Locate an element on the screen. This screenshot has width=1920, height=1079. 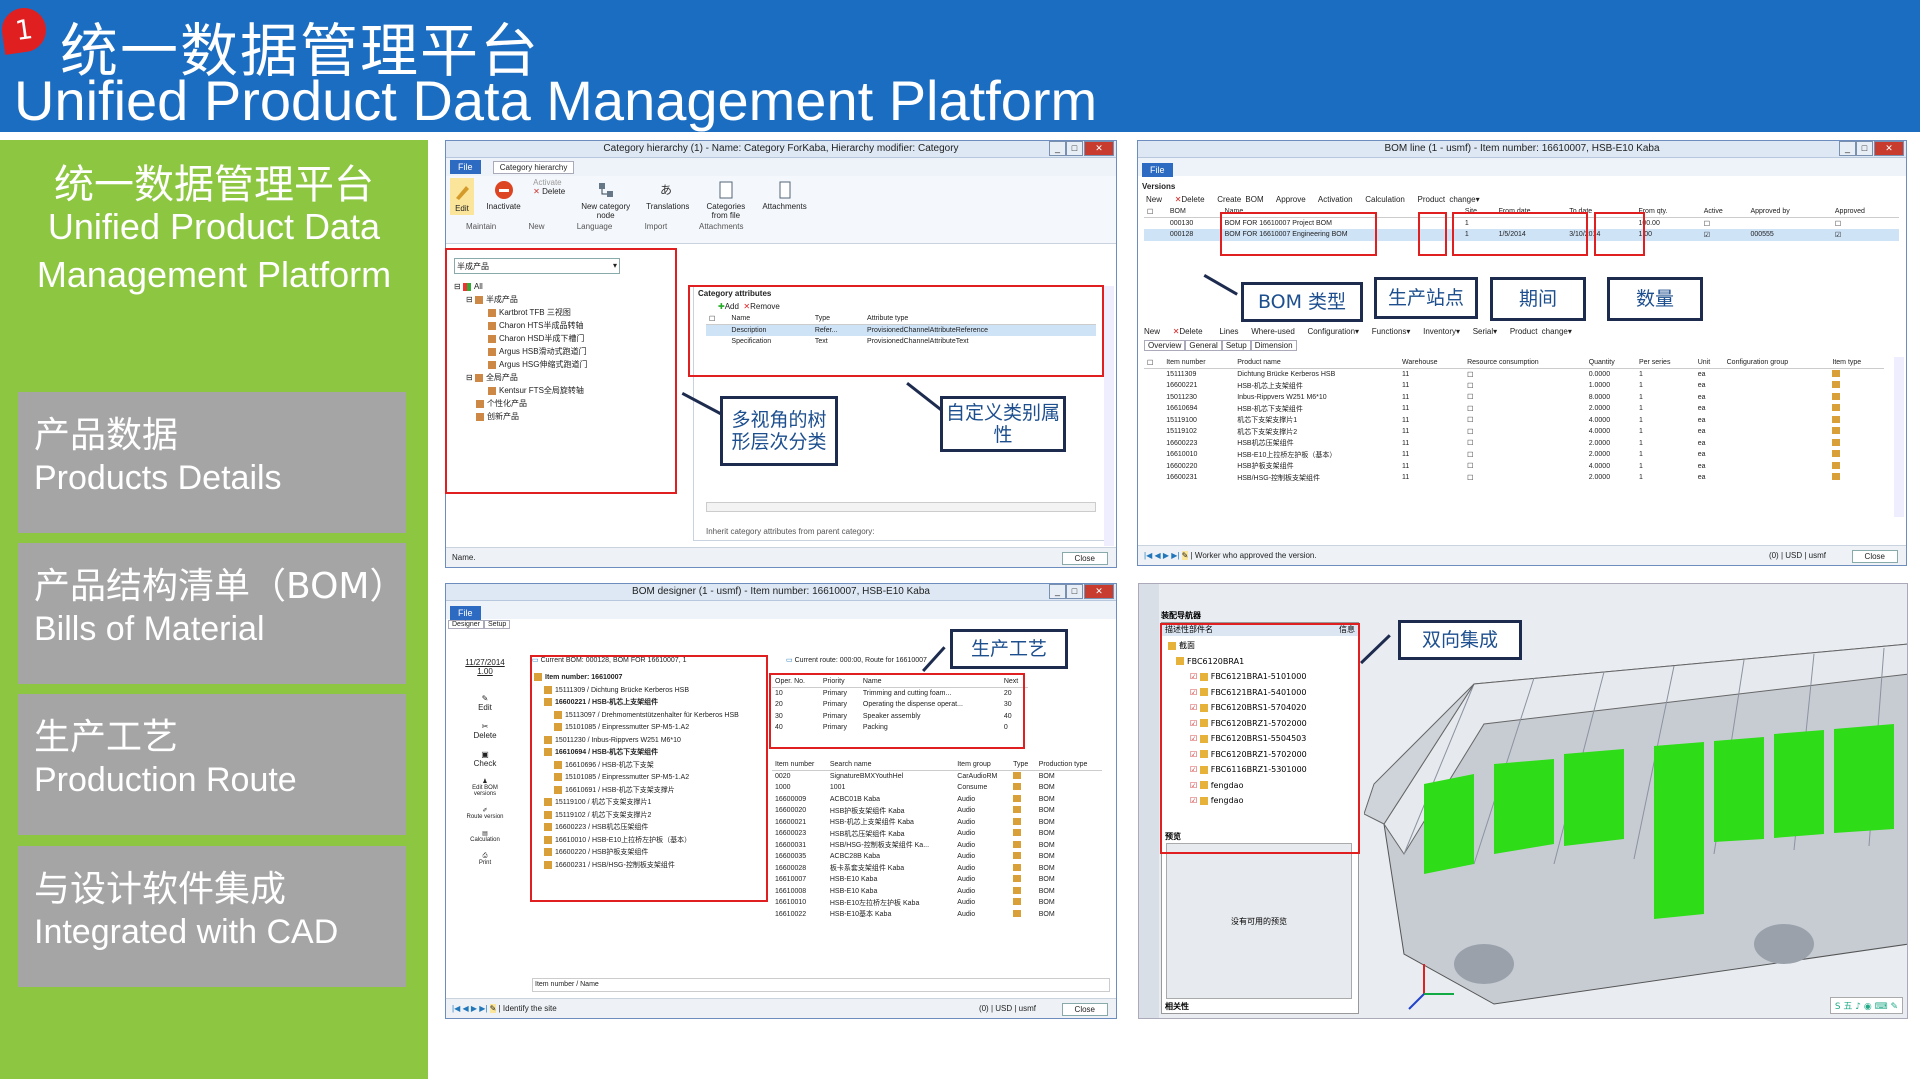
left-title-en-2: Management Platform is located at coordinates (214, 274).